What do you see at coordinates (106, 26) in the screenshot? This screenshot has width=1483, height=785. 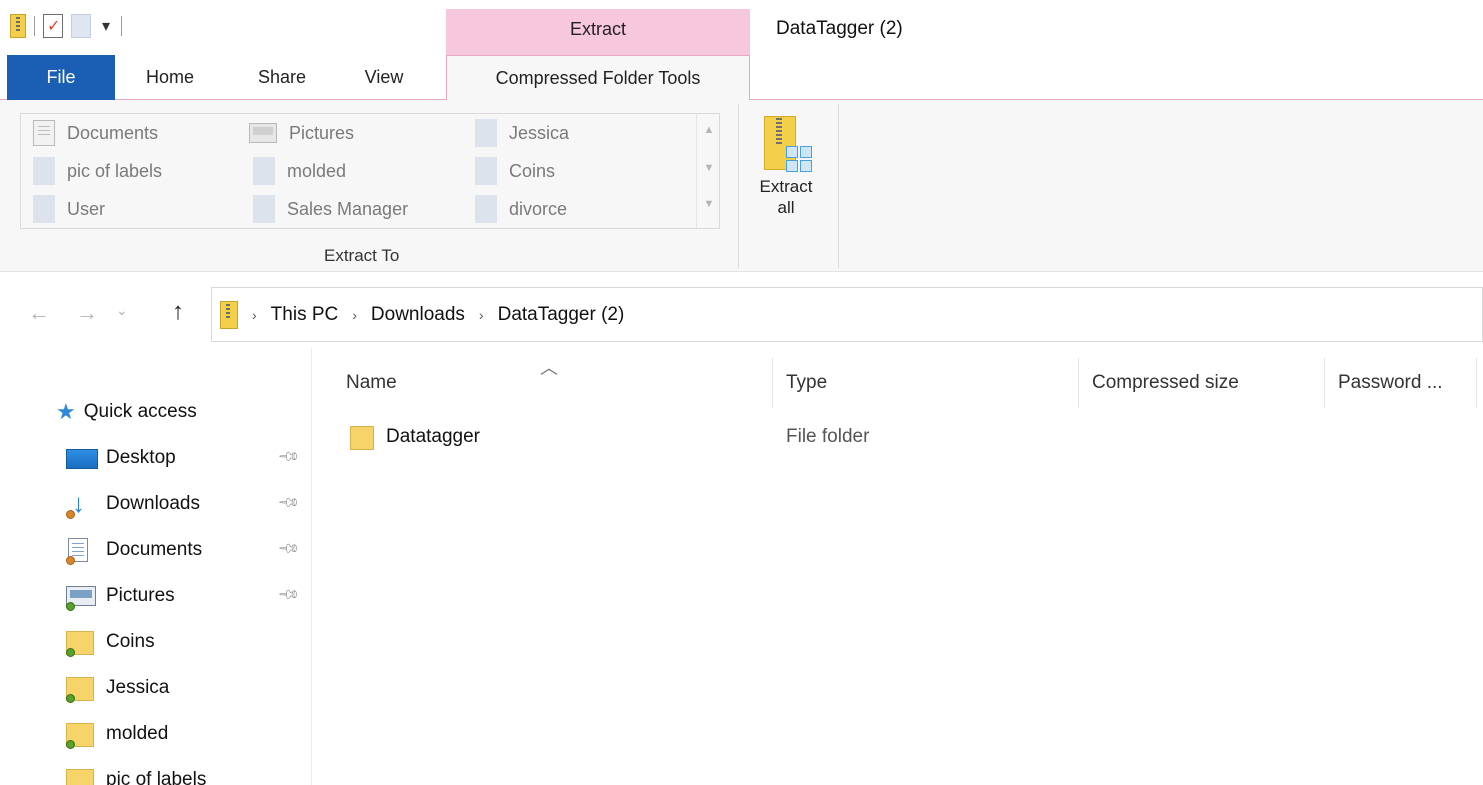 I see `customize-toolbar-dropdown-icon: ▾` at bounding box center [106, 26].